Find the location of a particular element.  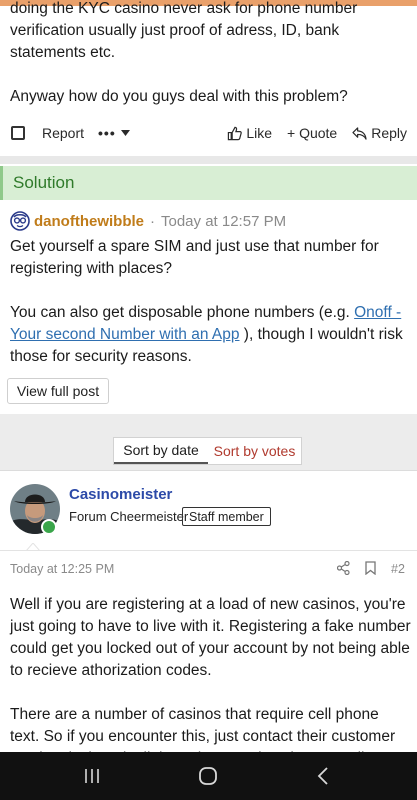

glasses-face-icon is located at coordinates (20, 221).